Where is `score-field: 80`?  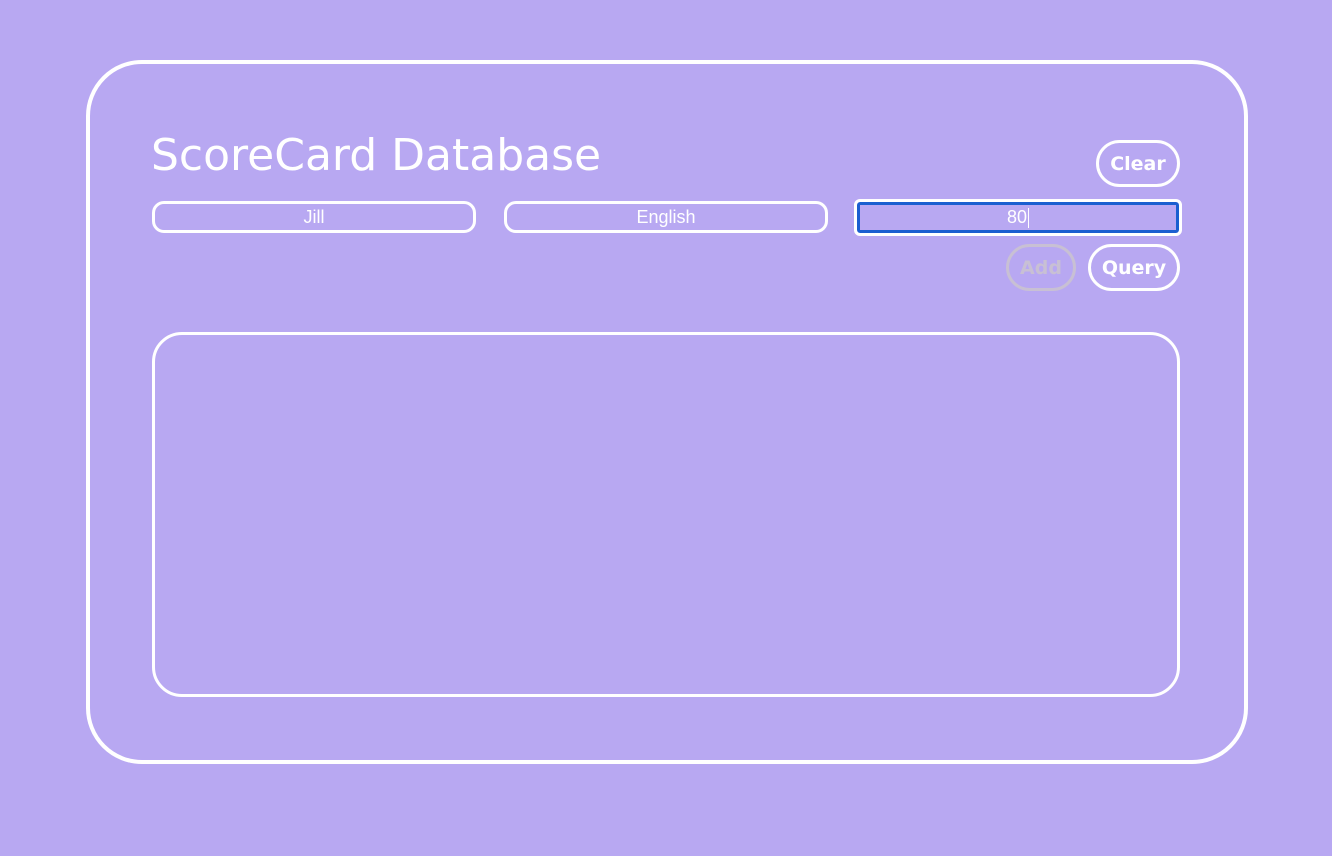 score-field: 80 is located at coordinates (1018, 217).